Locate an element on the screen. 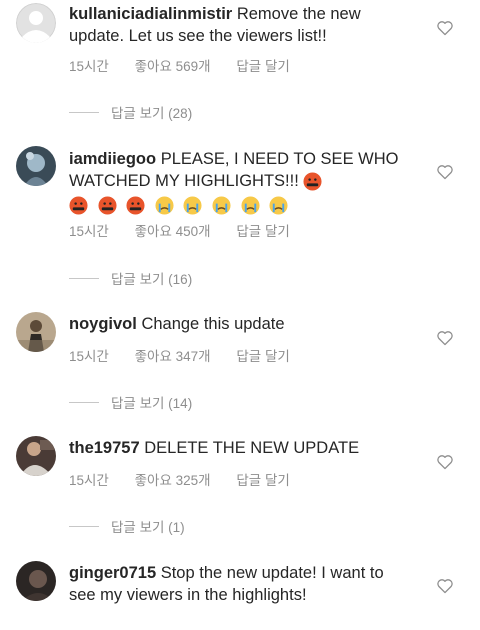 Image resolution: width=480 pixels, height=630 pixels. comment-username: noygivol is located at coordinates (103, 324).